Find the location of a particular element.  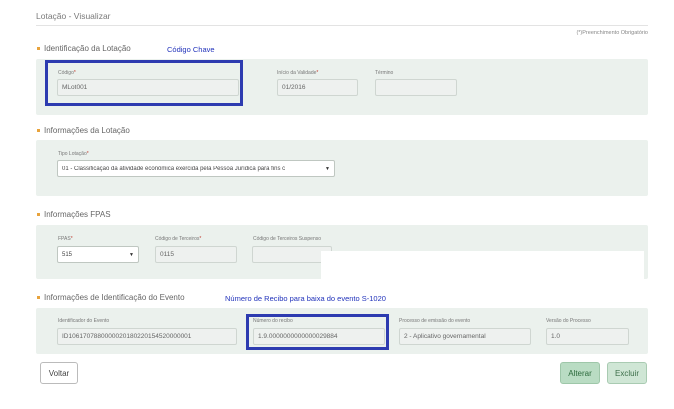

page-title: Lotação - Visualizar is located at coordinates (73, 16).